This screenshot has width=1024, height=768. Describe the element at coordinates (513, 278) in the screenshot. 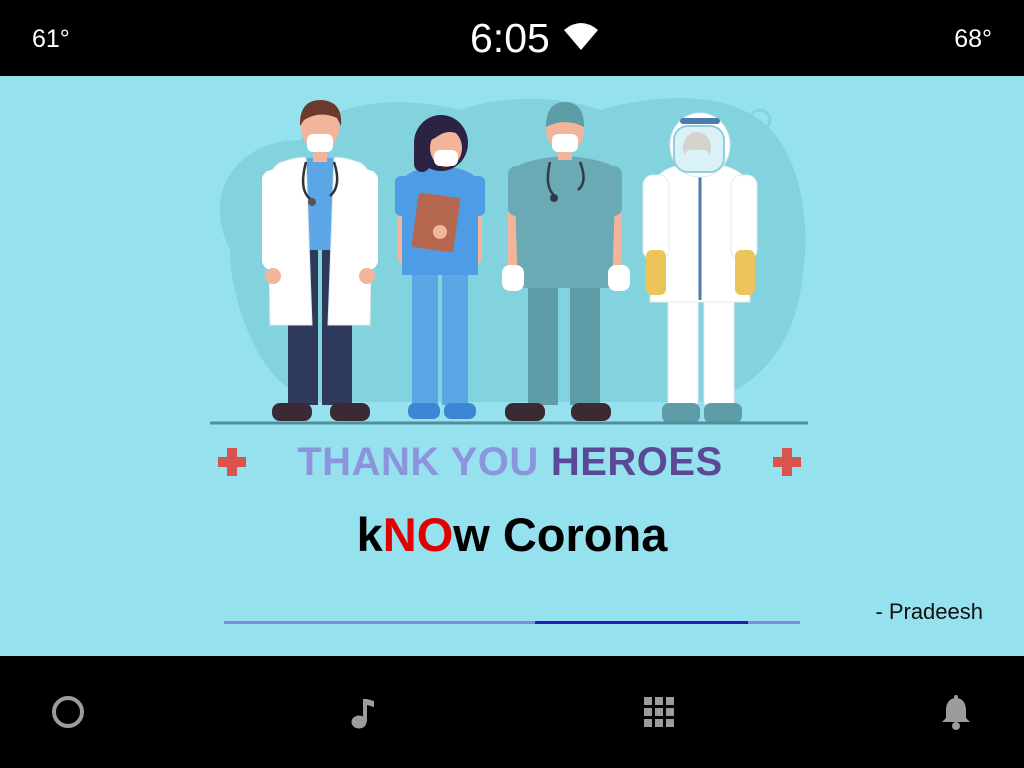

I see `surgeon-glove-left` at that location.